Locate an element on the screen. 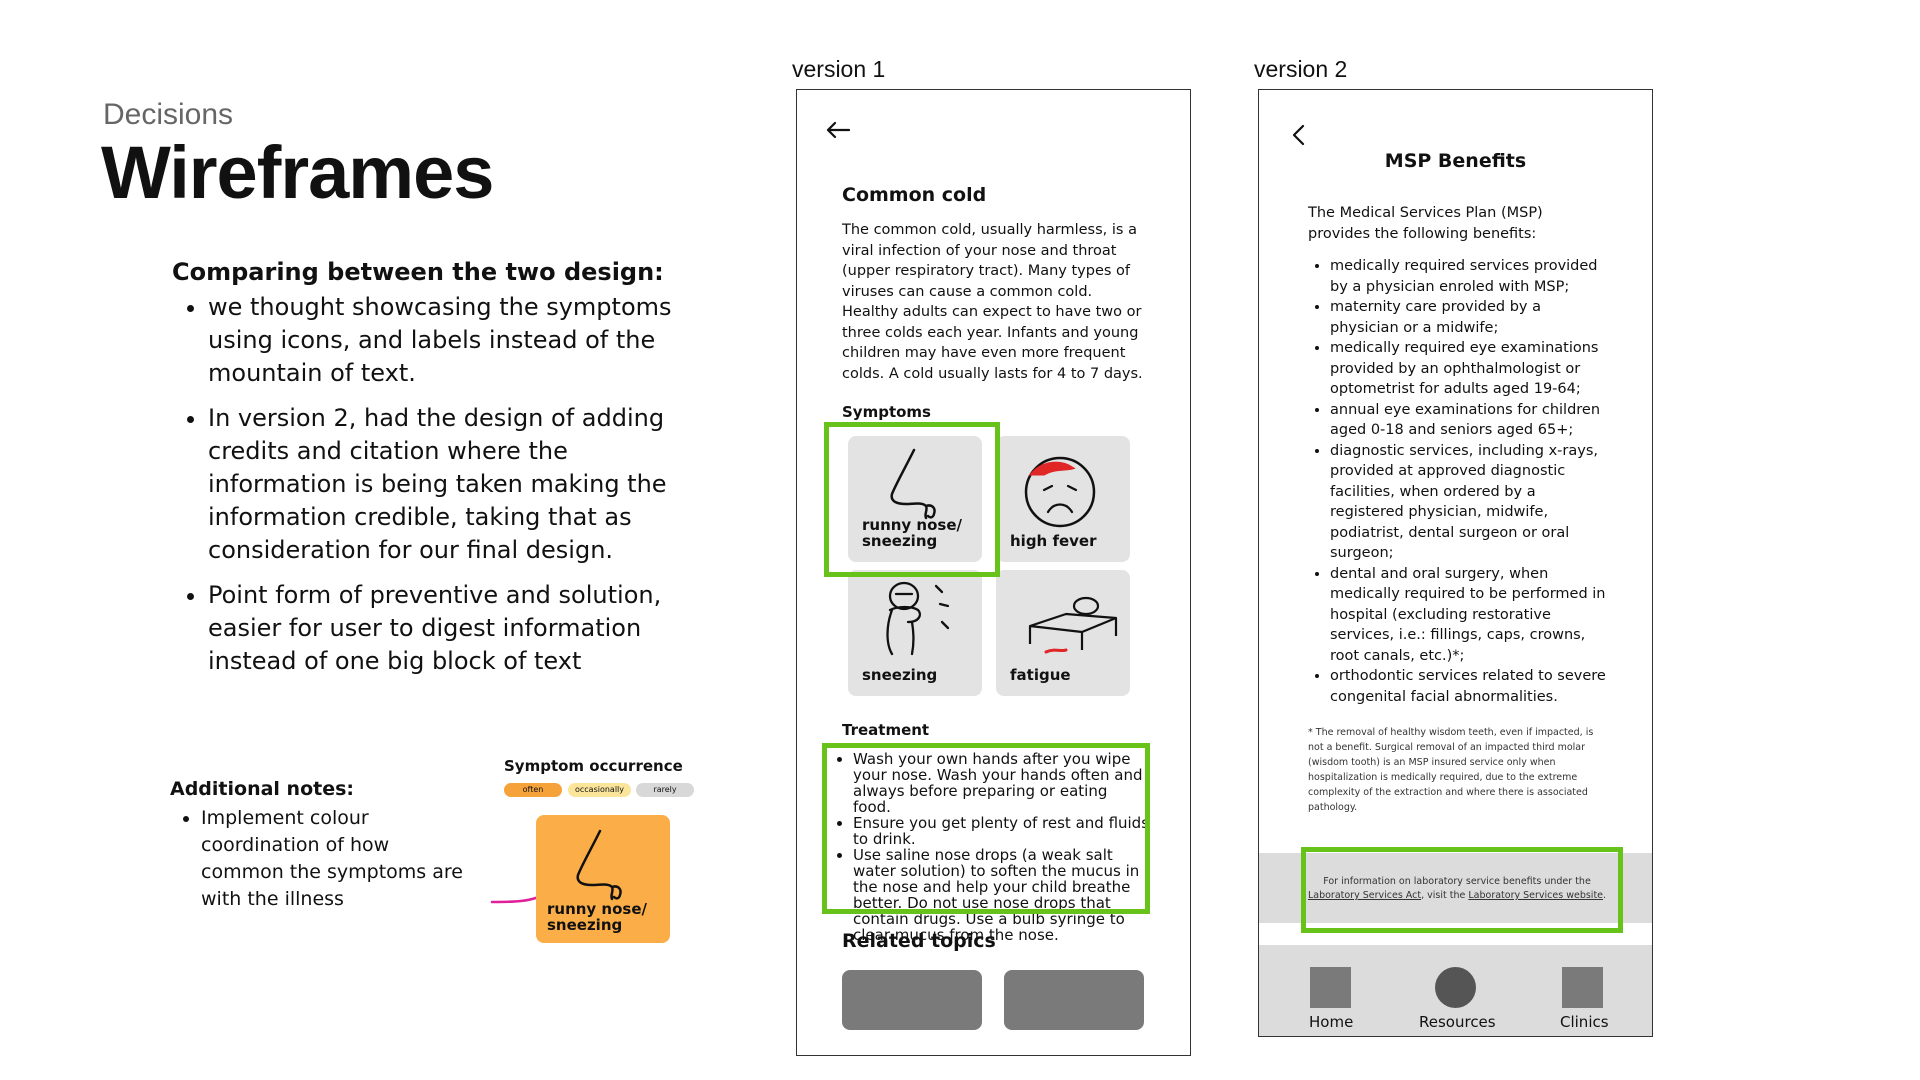 Image resolution: width=1920 pixels, height=1080 pixels. symptom-label: fatigue is located at coordinates (1040, 675).